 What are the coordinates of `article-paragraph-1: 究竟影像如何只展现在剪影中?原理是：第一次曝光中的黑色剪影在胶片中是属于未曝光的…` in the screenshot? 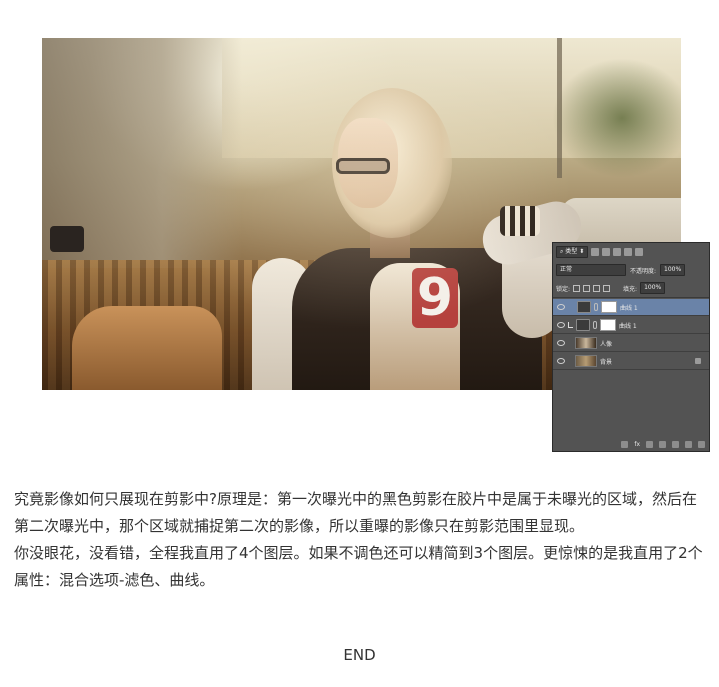 It's located at (355, 512).